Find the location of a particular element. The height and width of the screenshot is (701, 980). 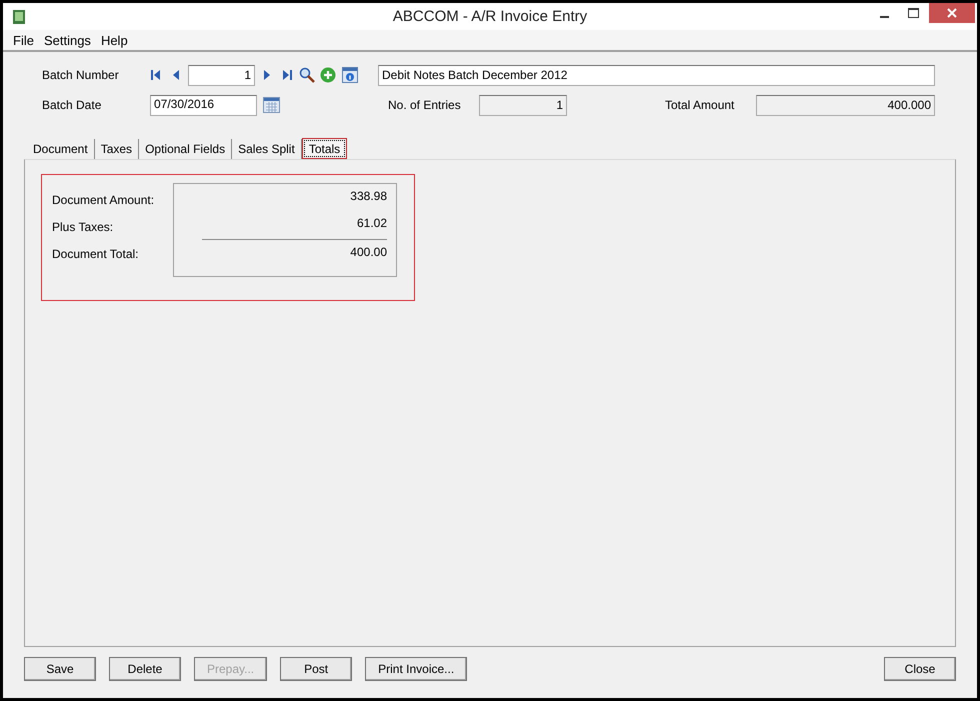

close-button is located at coordinates (952, 13).